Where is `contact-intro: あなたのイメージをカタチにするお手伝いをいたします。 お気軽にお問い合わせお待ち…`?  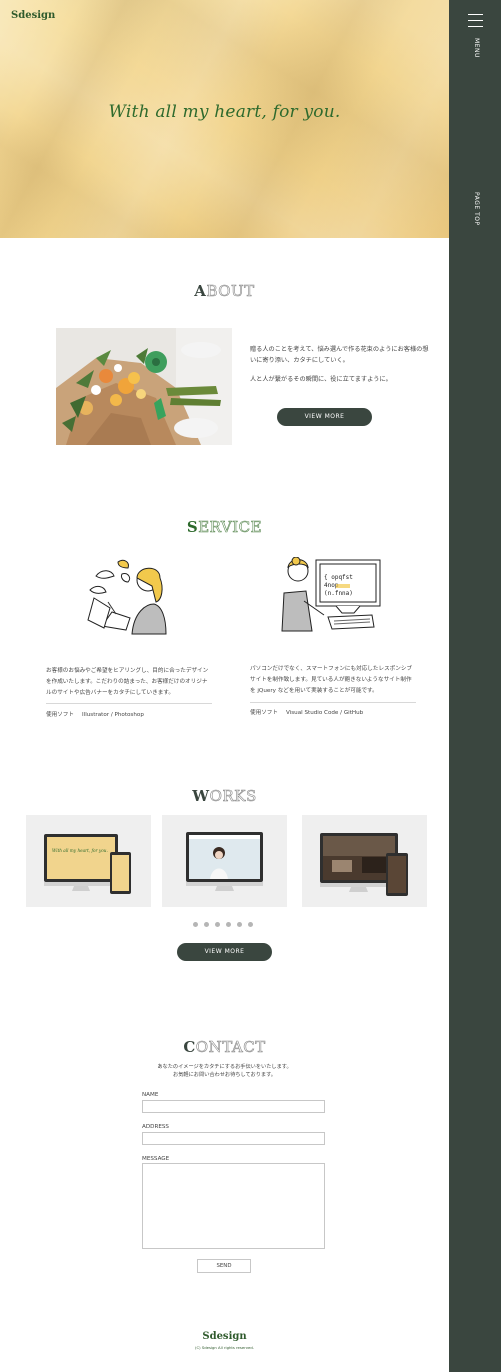
contact-intro: あなたのイメージをカタチにするお手伝いをいたします。 お気軽にお問い合わせお待ち… is located at coordinates (224, 1071).